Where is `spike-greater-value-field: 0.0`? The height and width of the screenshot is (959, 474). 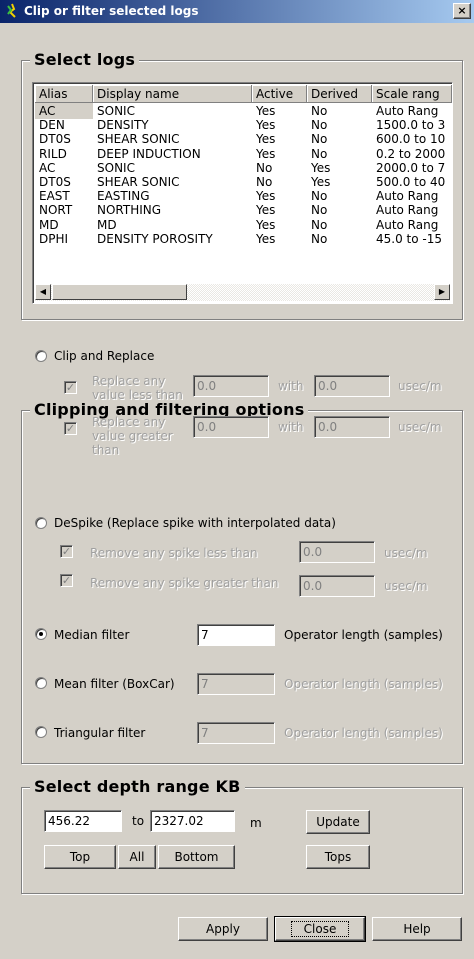 spike-greater-value-field: 0.0 is located at coordinates (337, 586).